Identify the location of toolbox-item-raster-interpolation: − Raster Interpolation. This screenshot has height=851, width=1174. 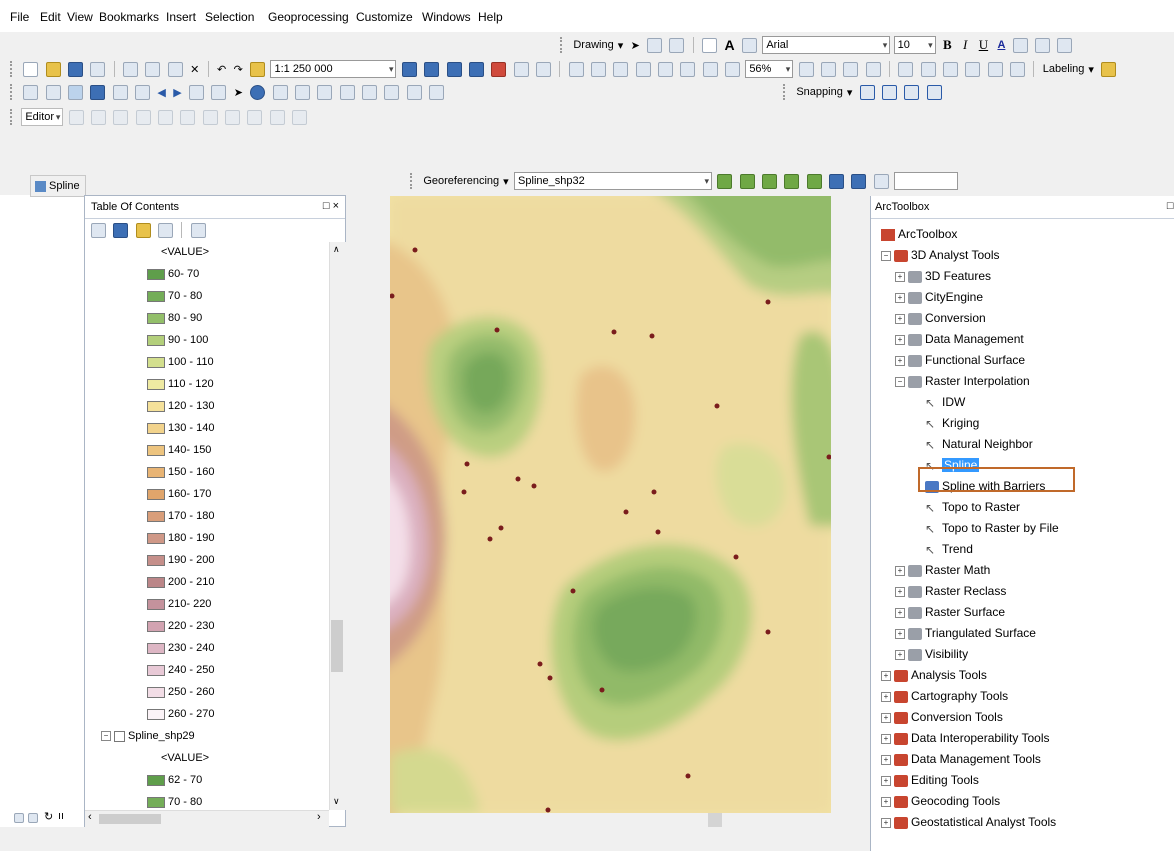
(962, 381).